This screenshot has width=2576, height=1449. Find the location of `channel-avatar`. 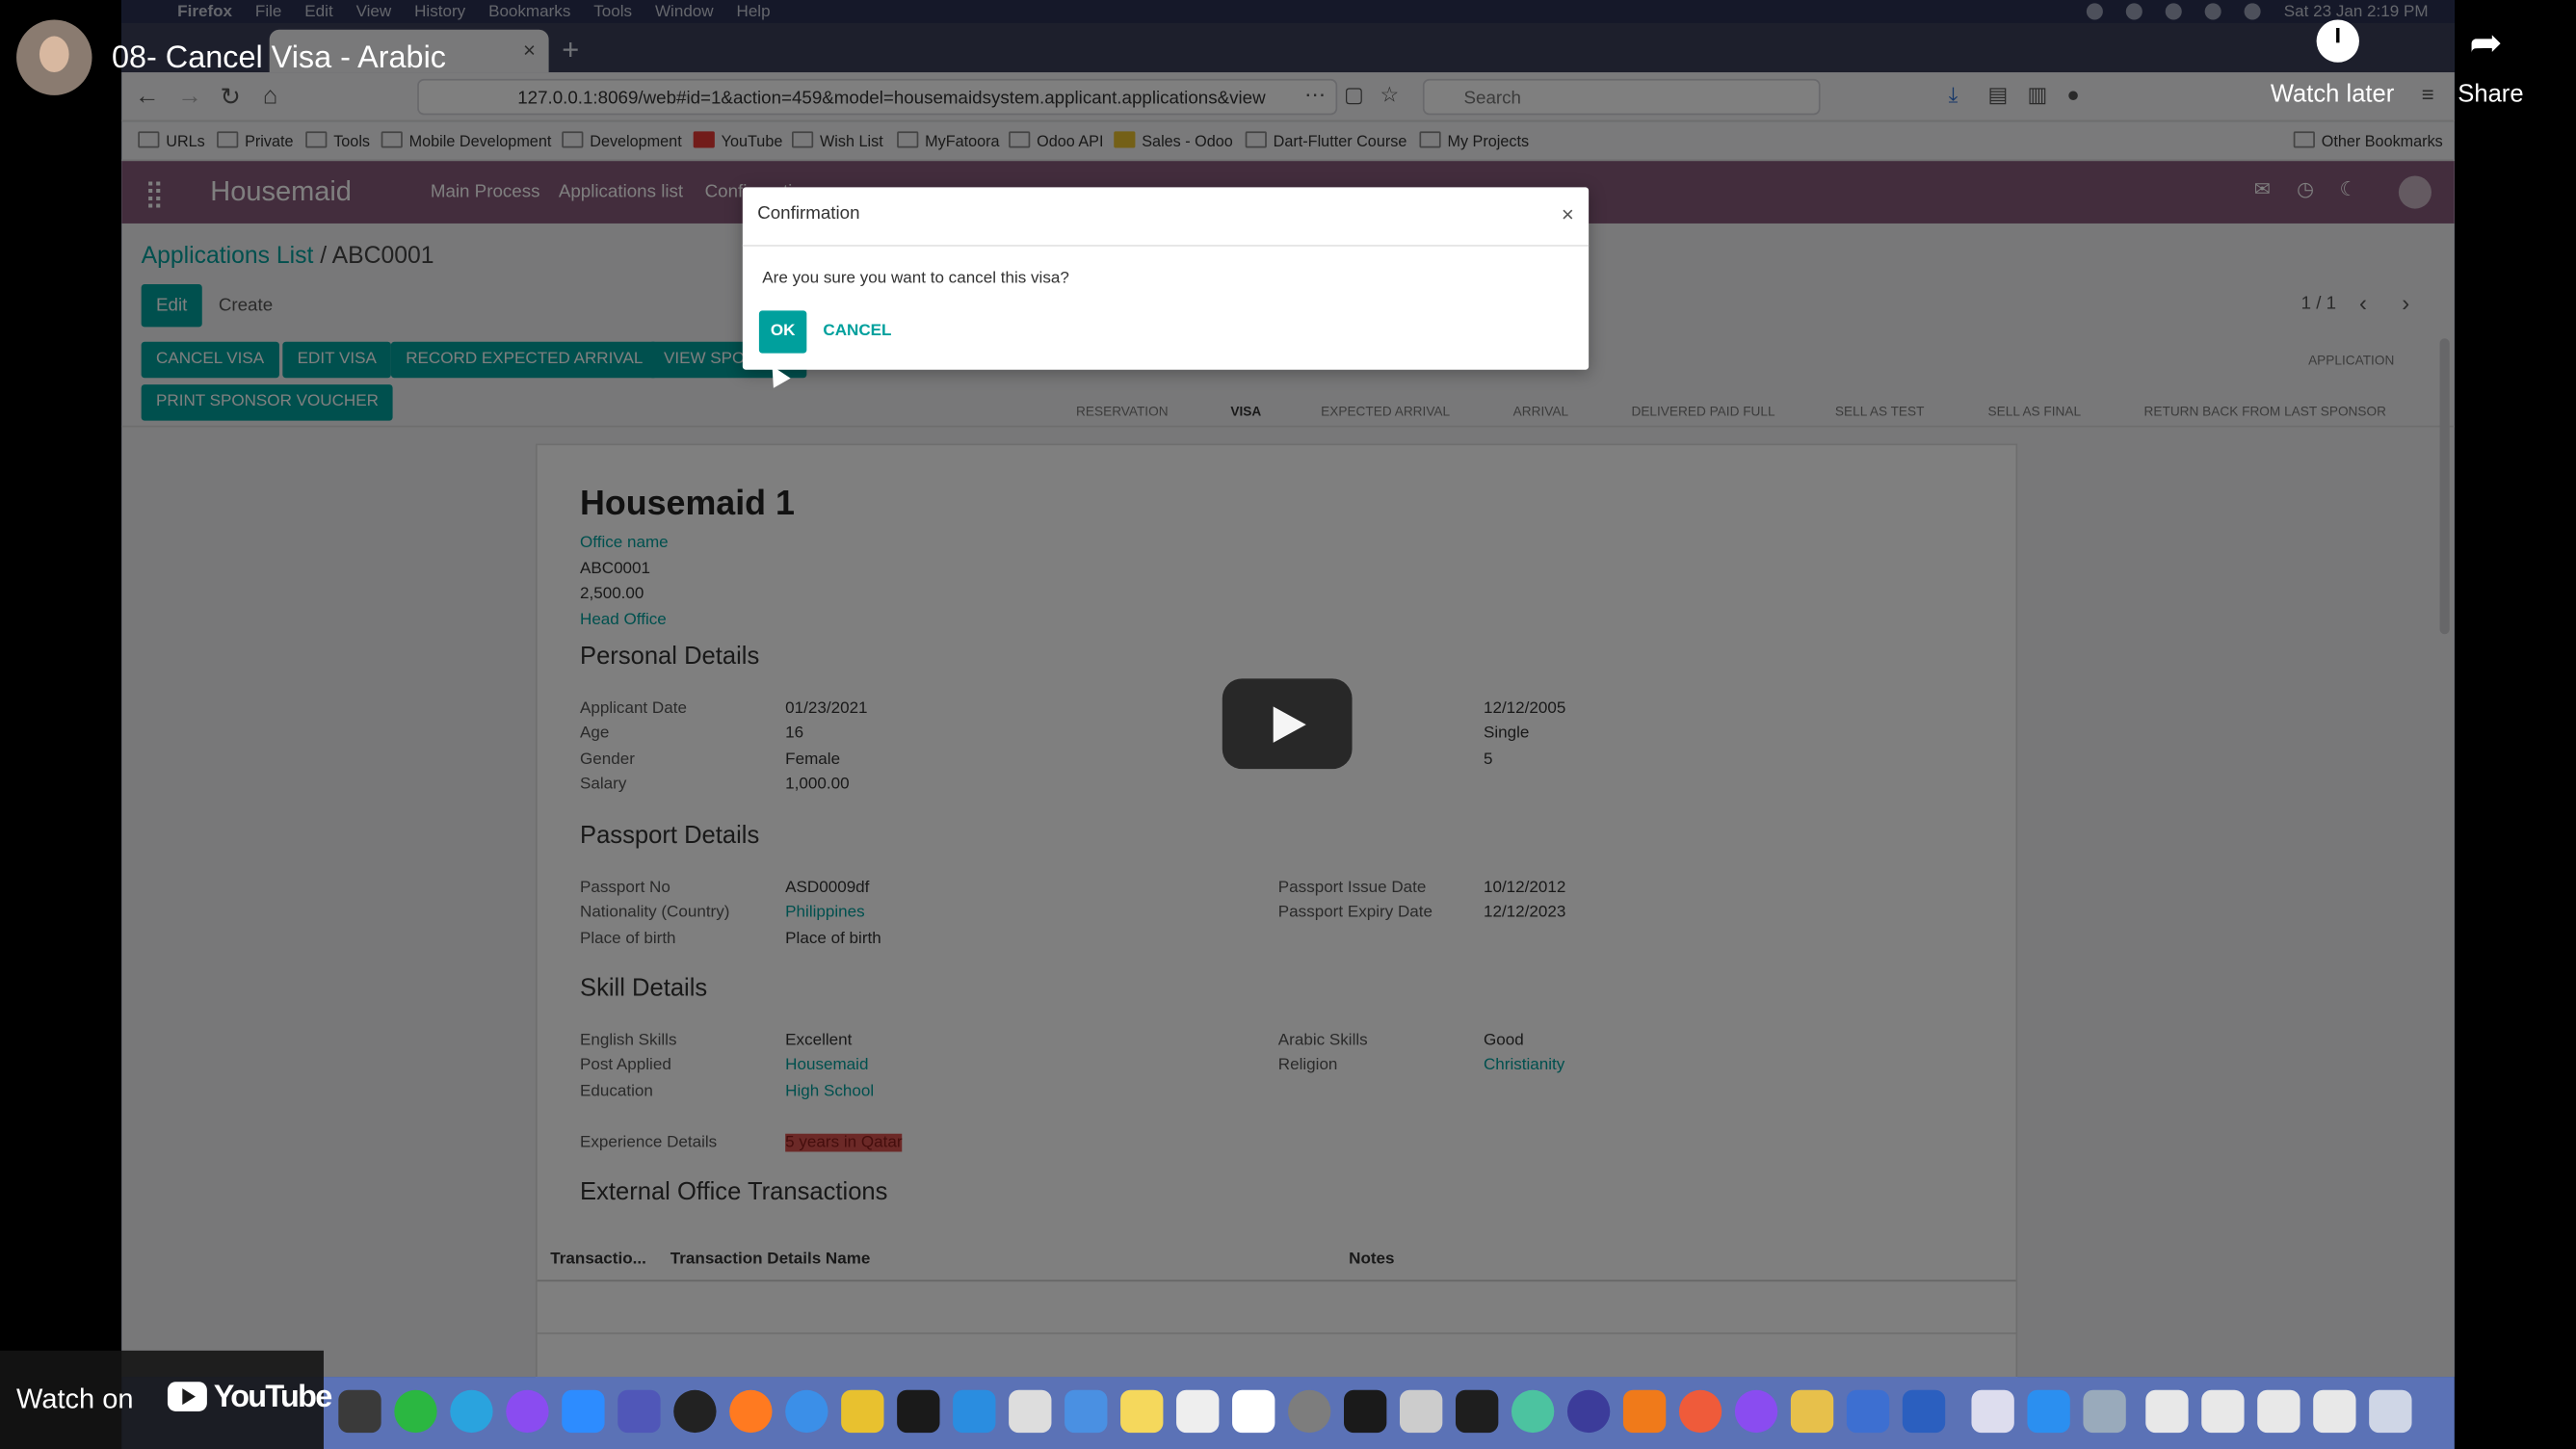

channel-avatar is located at coordinates (54, 57).